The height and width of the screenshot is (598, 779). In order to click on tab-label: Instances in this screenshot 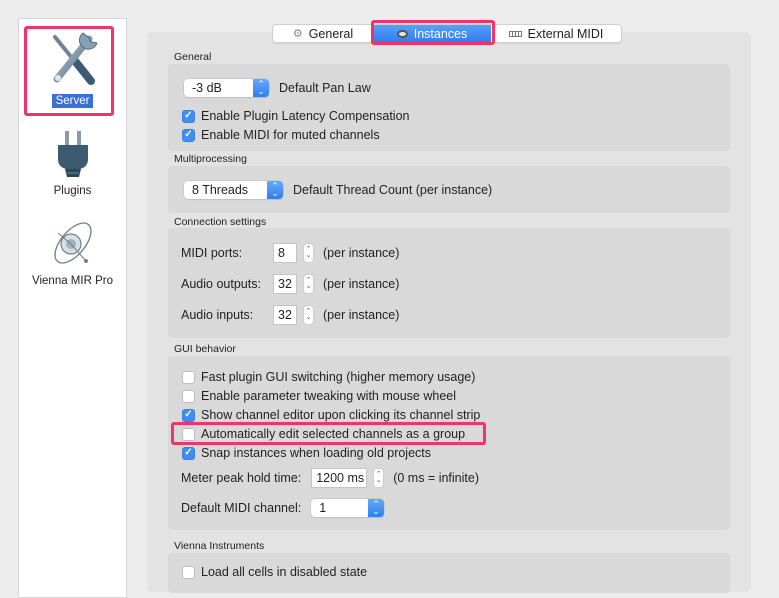, I will do `click(440, 33)`.